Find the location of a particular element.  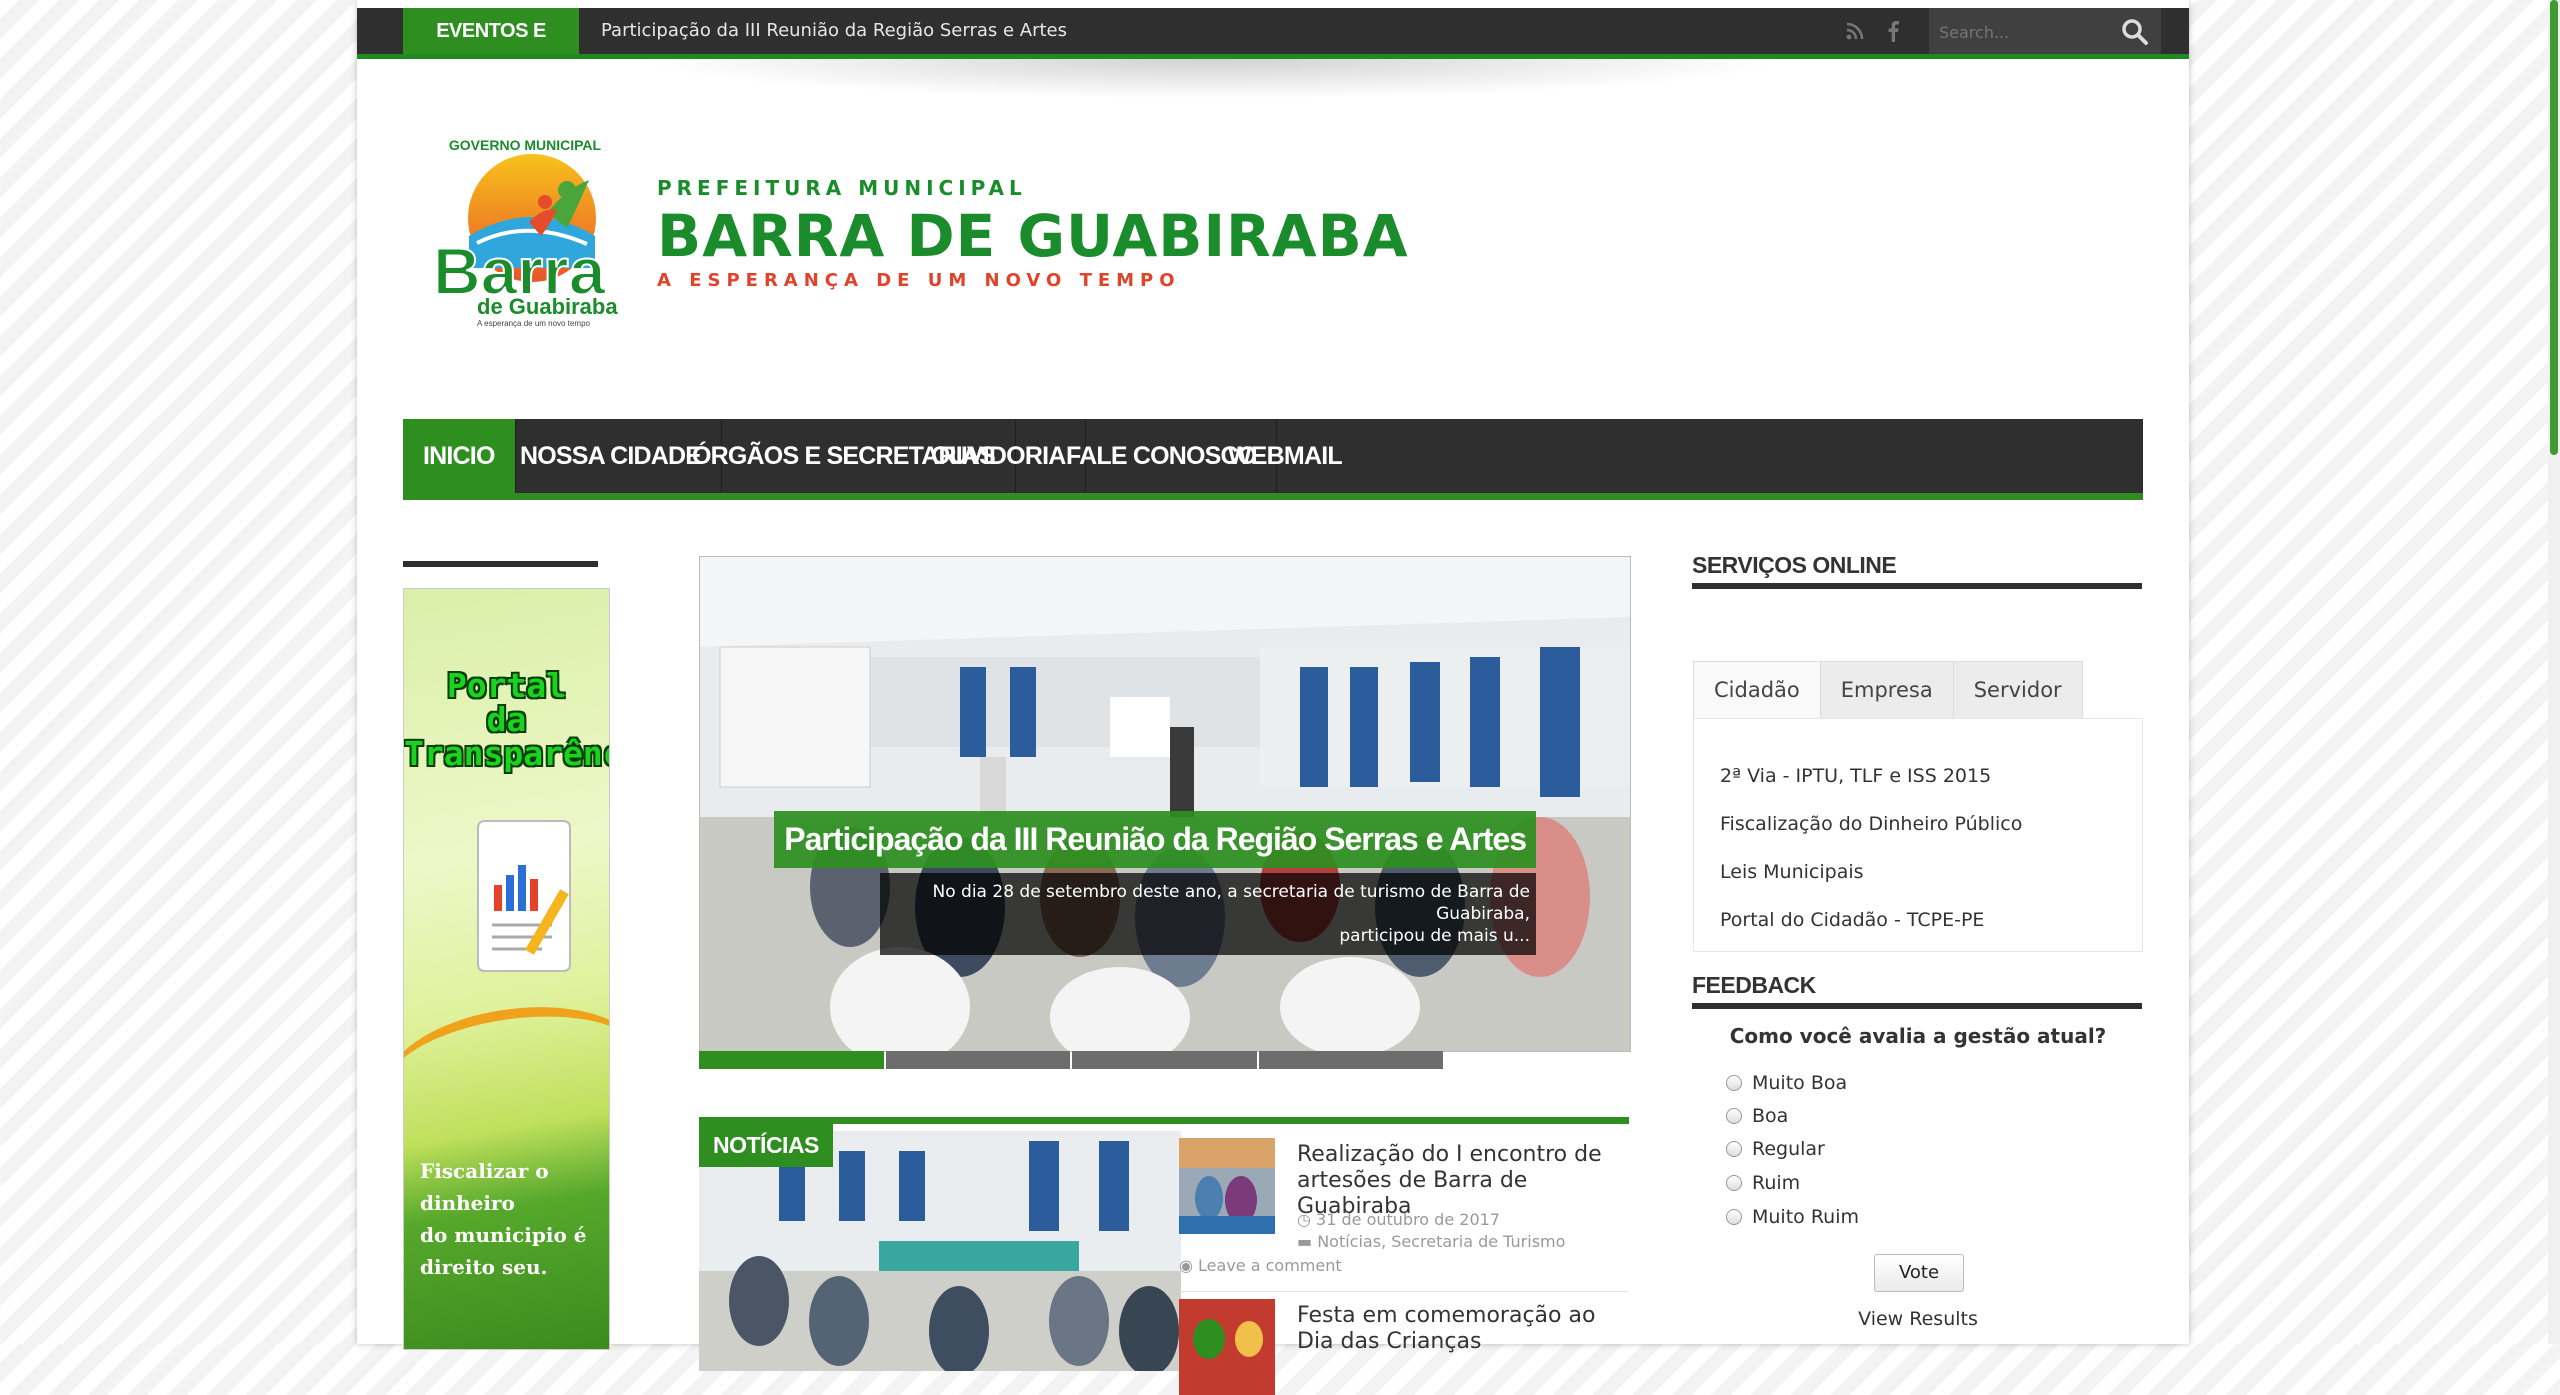

slider-pagination is located at coordinates (1071, 1060).